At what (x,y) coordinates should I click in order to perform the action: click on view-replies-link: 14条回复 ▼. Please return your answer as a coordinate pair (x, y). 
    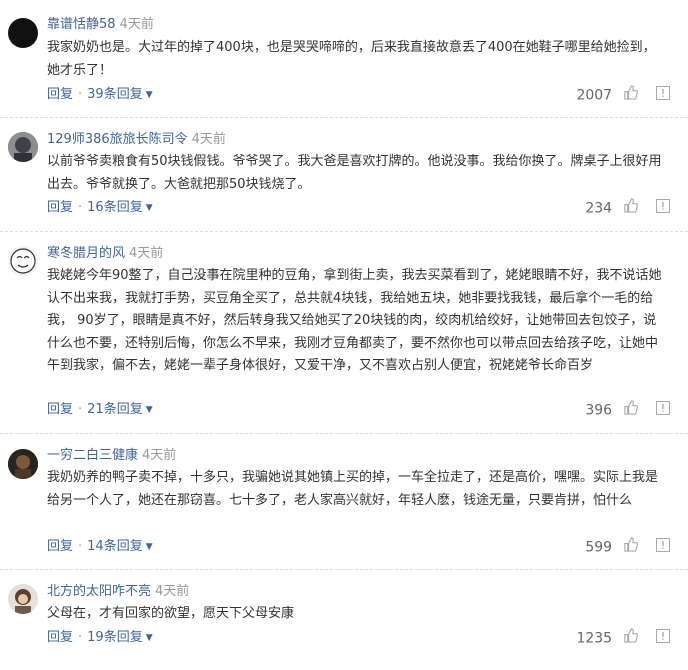
    Looking at the image, I should click on (119, 546).